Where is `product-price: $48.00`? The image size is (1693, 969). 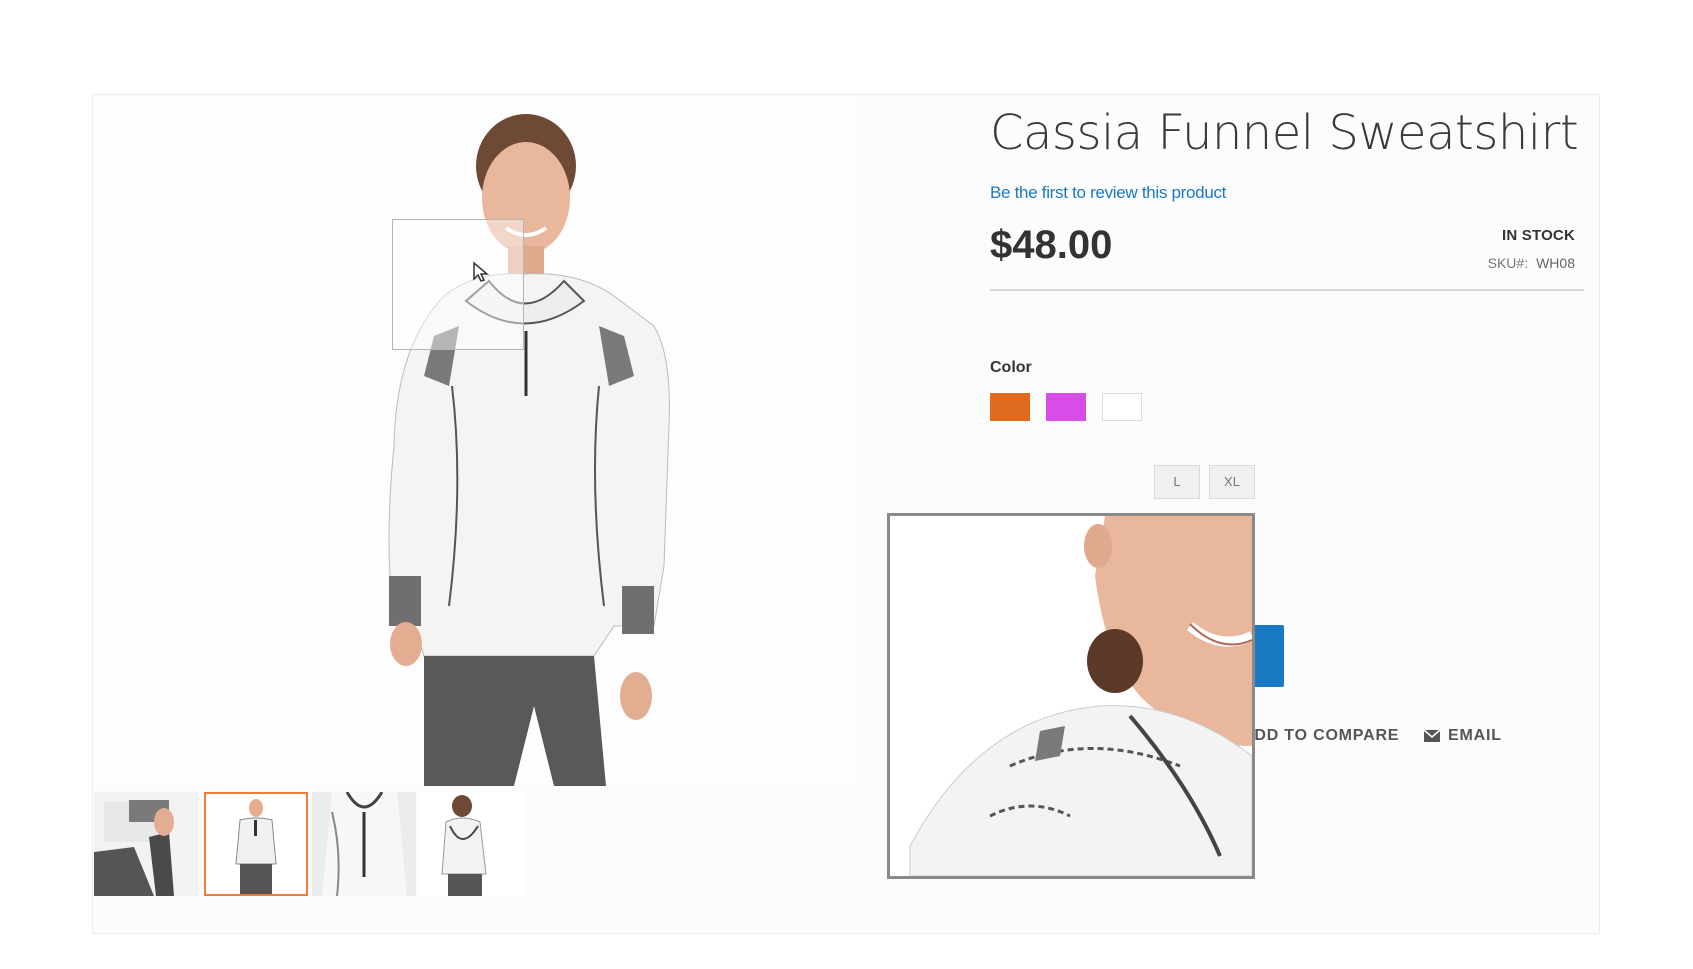
product-price: $48.00 is located at coordinates (1051, 245).